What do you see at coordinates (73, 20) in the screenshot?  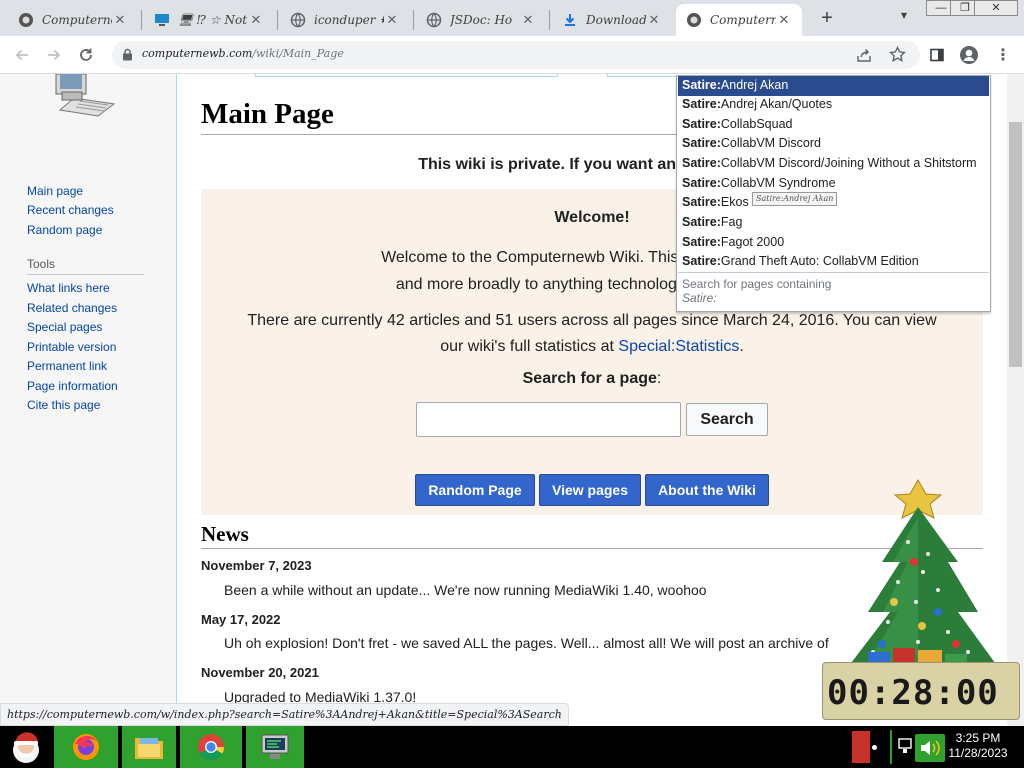 I see `browser-tab: Computernewb ✕` at bounding box center [73, 20].